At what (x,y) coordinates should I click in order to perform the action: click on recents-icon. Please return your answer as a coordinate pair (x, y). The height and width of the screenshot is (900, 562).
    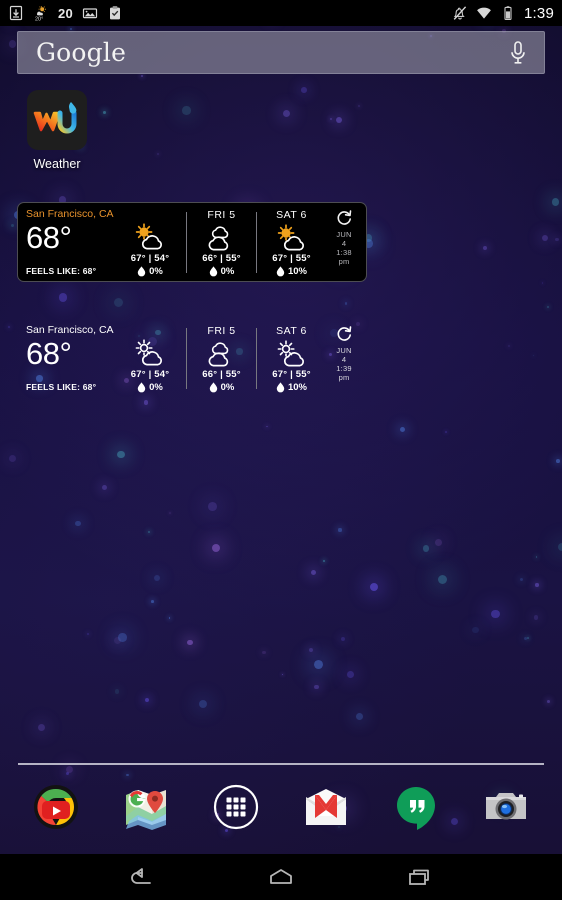
    Looking at the image, I should click on (419, 877).